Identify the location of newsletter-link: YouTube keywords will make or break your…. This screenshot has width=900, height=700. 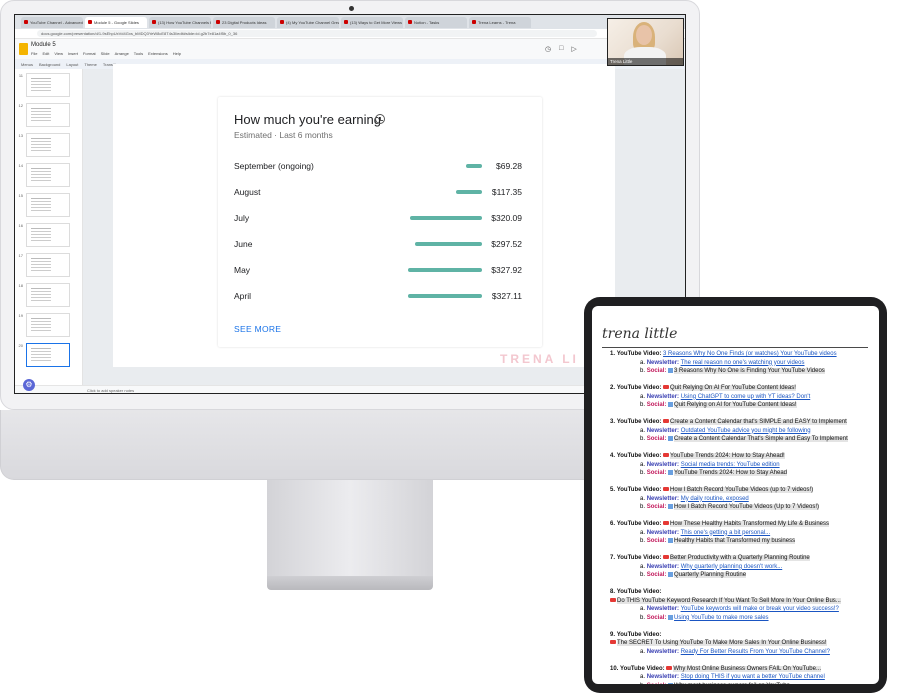
(760, 609).